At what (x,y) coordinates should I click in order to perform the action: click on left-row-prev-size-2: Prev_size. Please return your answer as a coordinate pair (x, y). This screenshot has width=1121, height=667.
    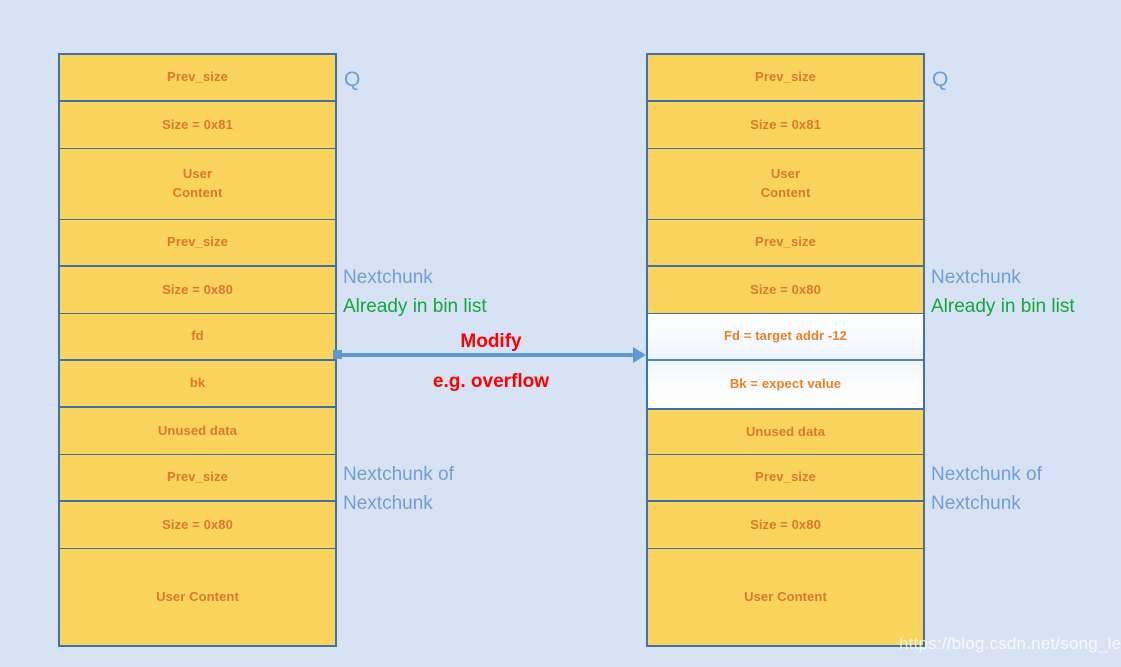
    Looking at the image, I should click on (197, 478).